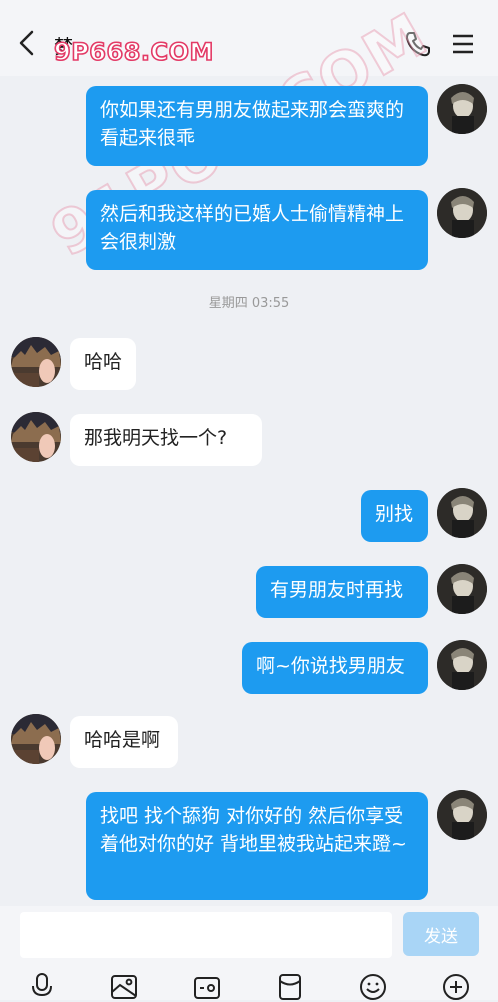  I want to click on menu-icon, so click(463, 44).